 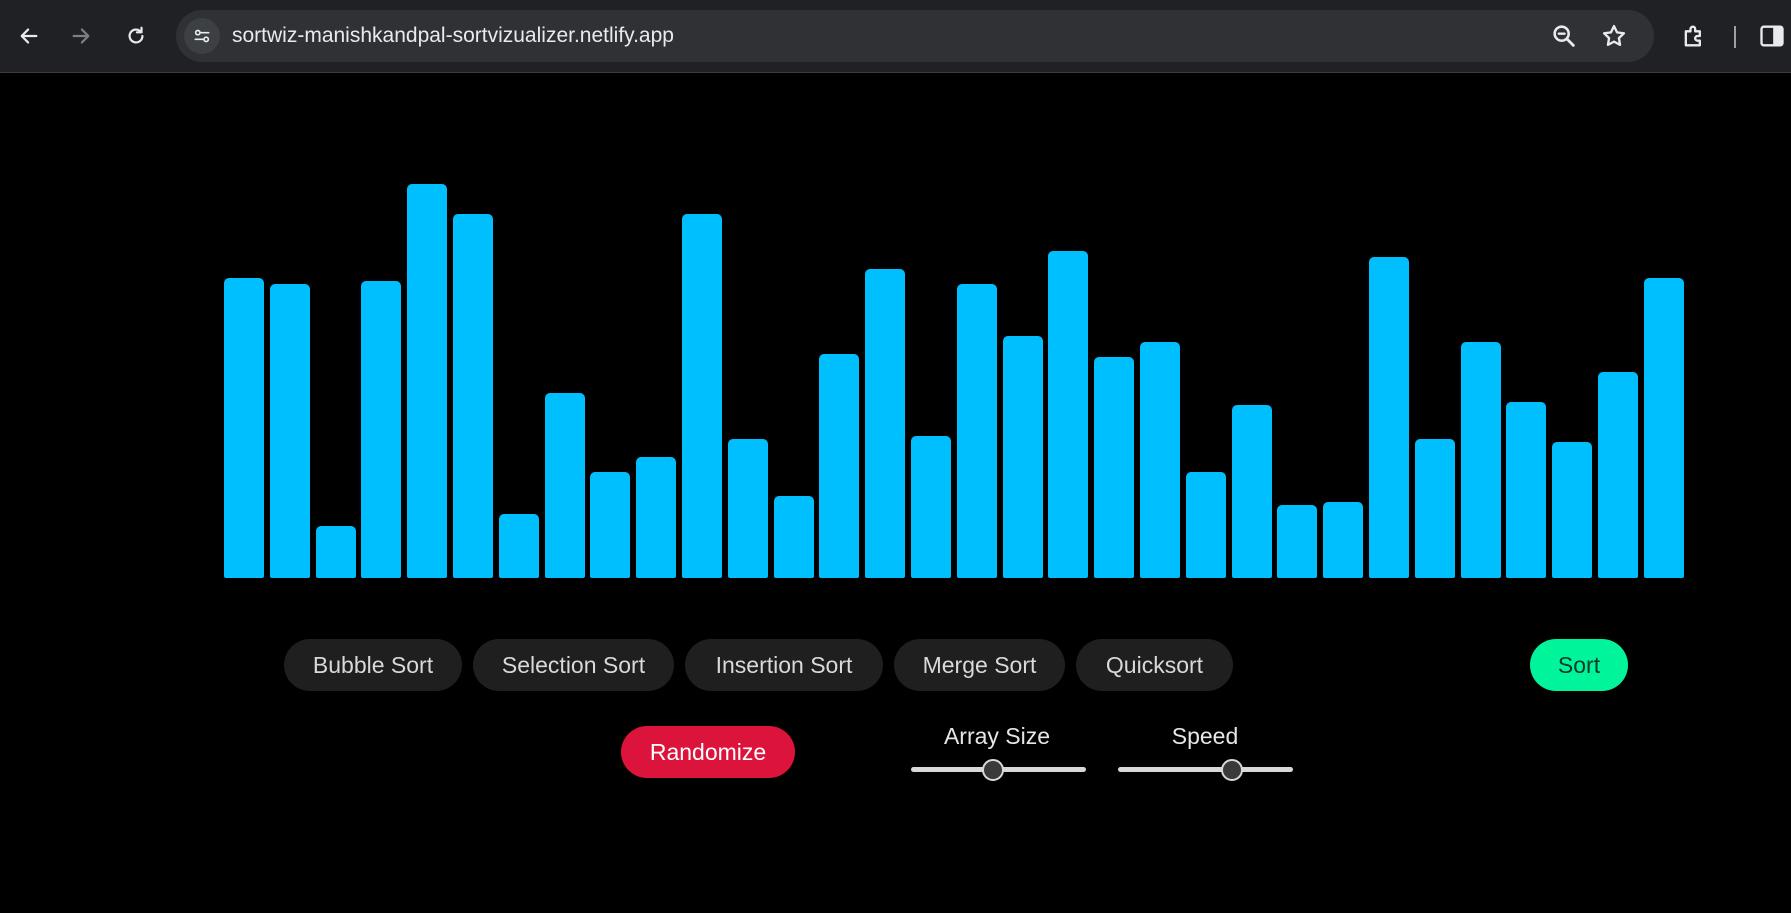 I want to click on randomize-button: Randomize, so click(x=708, y=752).